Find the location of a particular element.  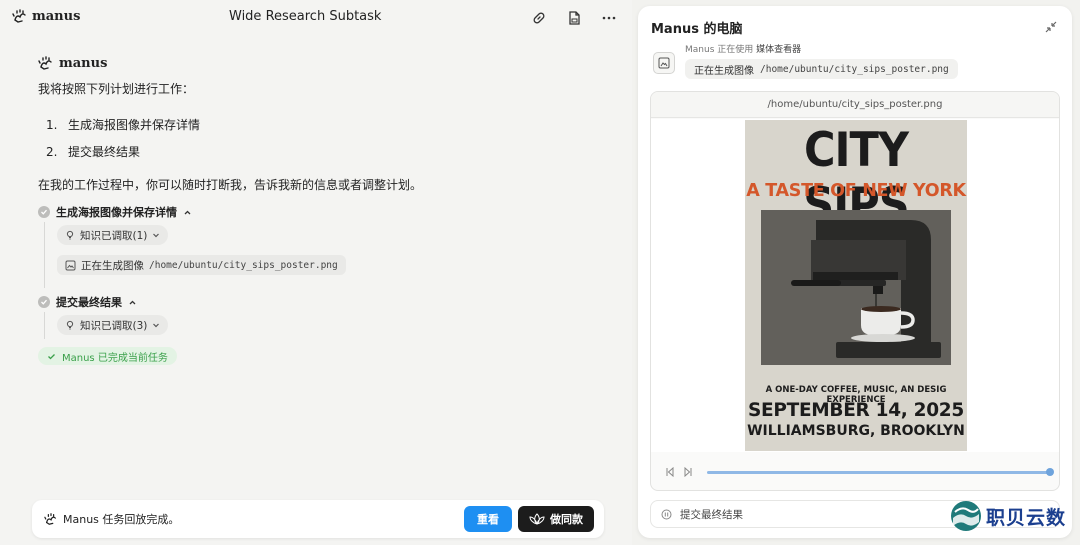

pause-icon is located at coordinates (666, 514).